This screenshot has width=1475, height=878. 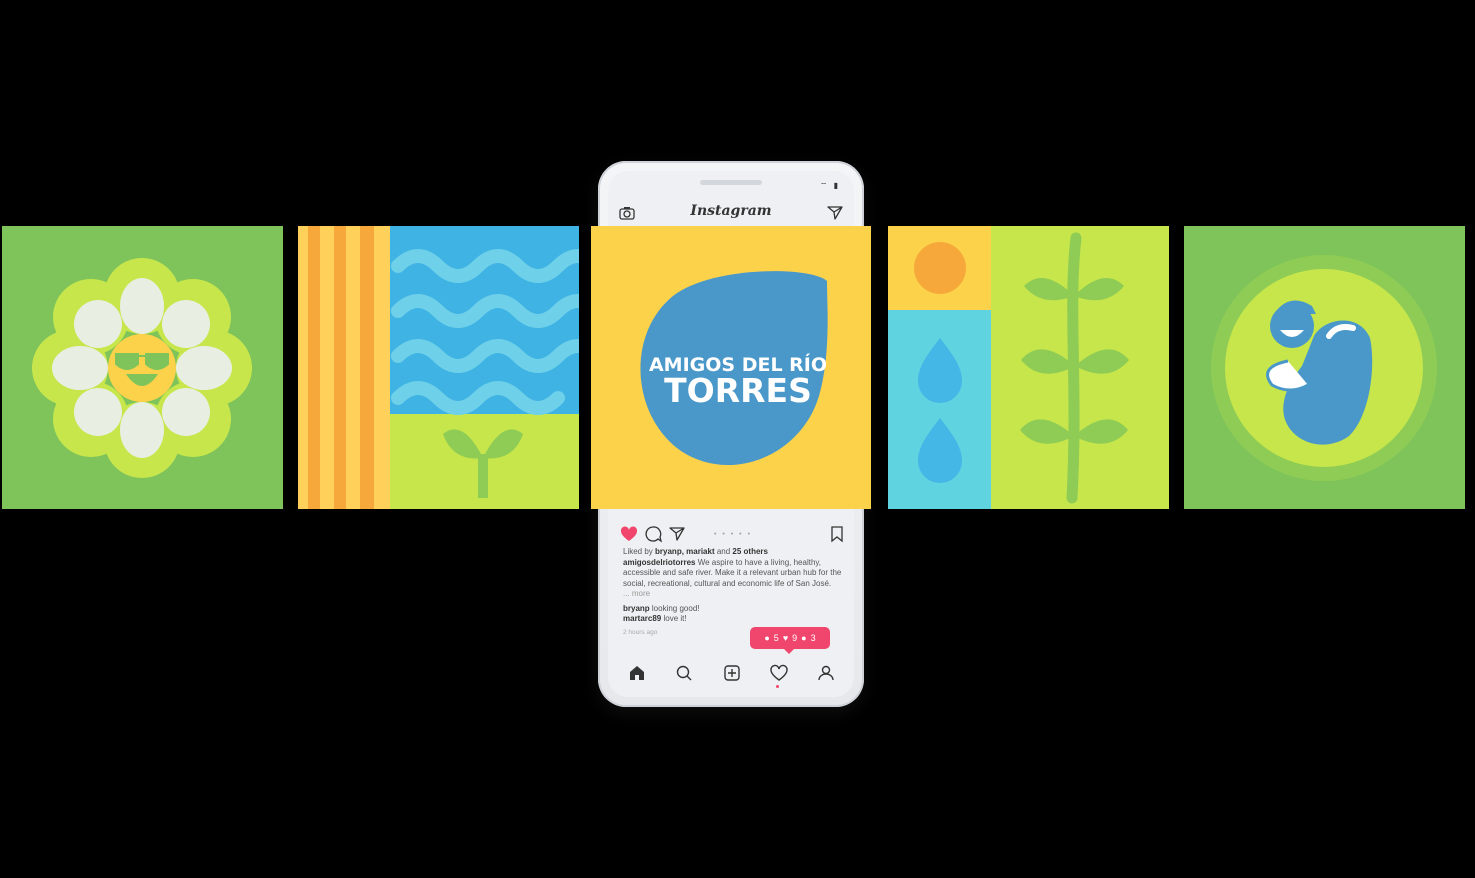 What do you see at coordinates (776, 638) in the screenshot?
I see `comment-count: 5` at bounding box center [776, 638].